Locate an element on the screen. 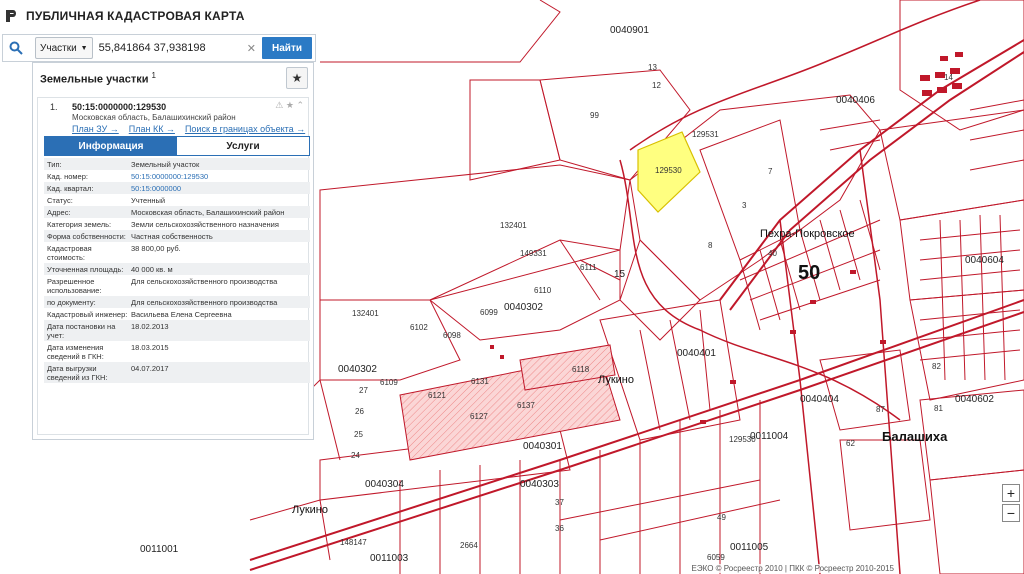 The image size is (1024, 574). search-type-select: Участки ▼ is located at coordinates (64, 48).